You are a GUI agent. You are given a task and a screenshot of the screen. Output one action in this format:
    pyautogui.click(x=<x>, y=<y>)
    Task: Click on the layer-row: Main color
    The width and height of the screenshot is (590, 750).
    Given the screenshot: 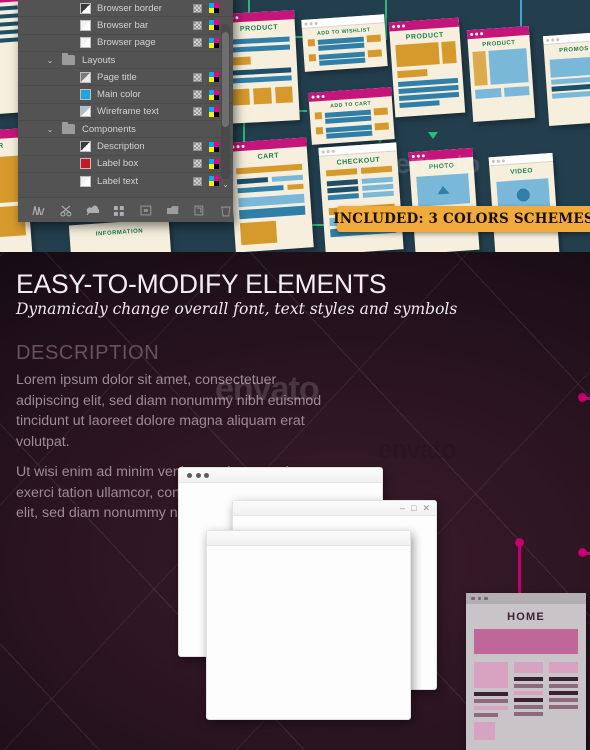 What is the action you would take?
    pyautogui.click(x=125, y=95)
    